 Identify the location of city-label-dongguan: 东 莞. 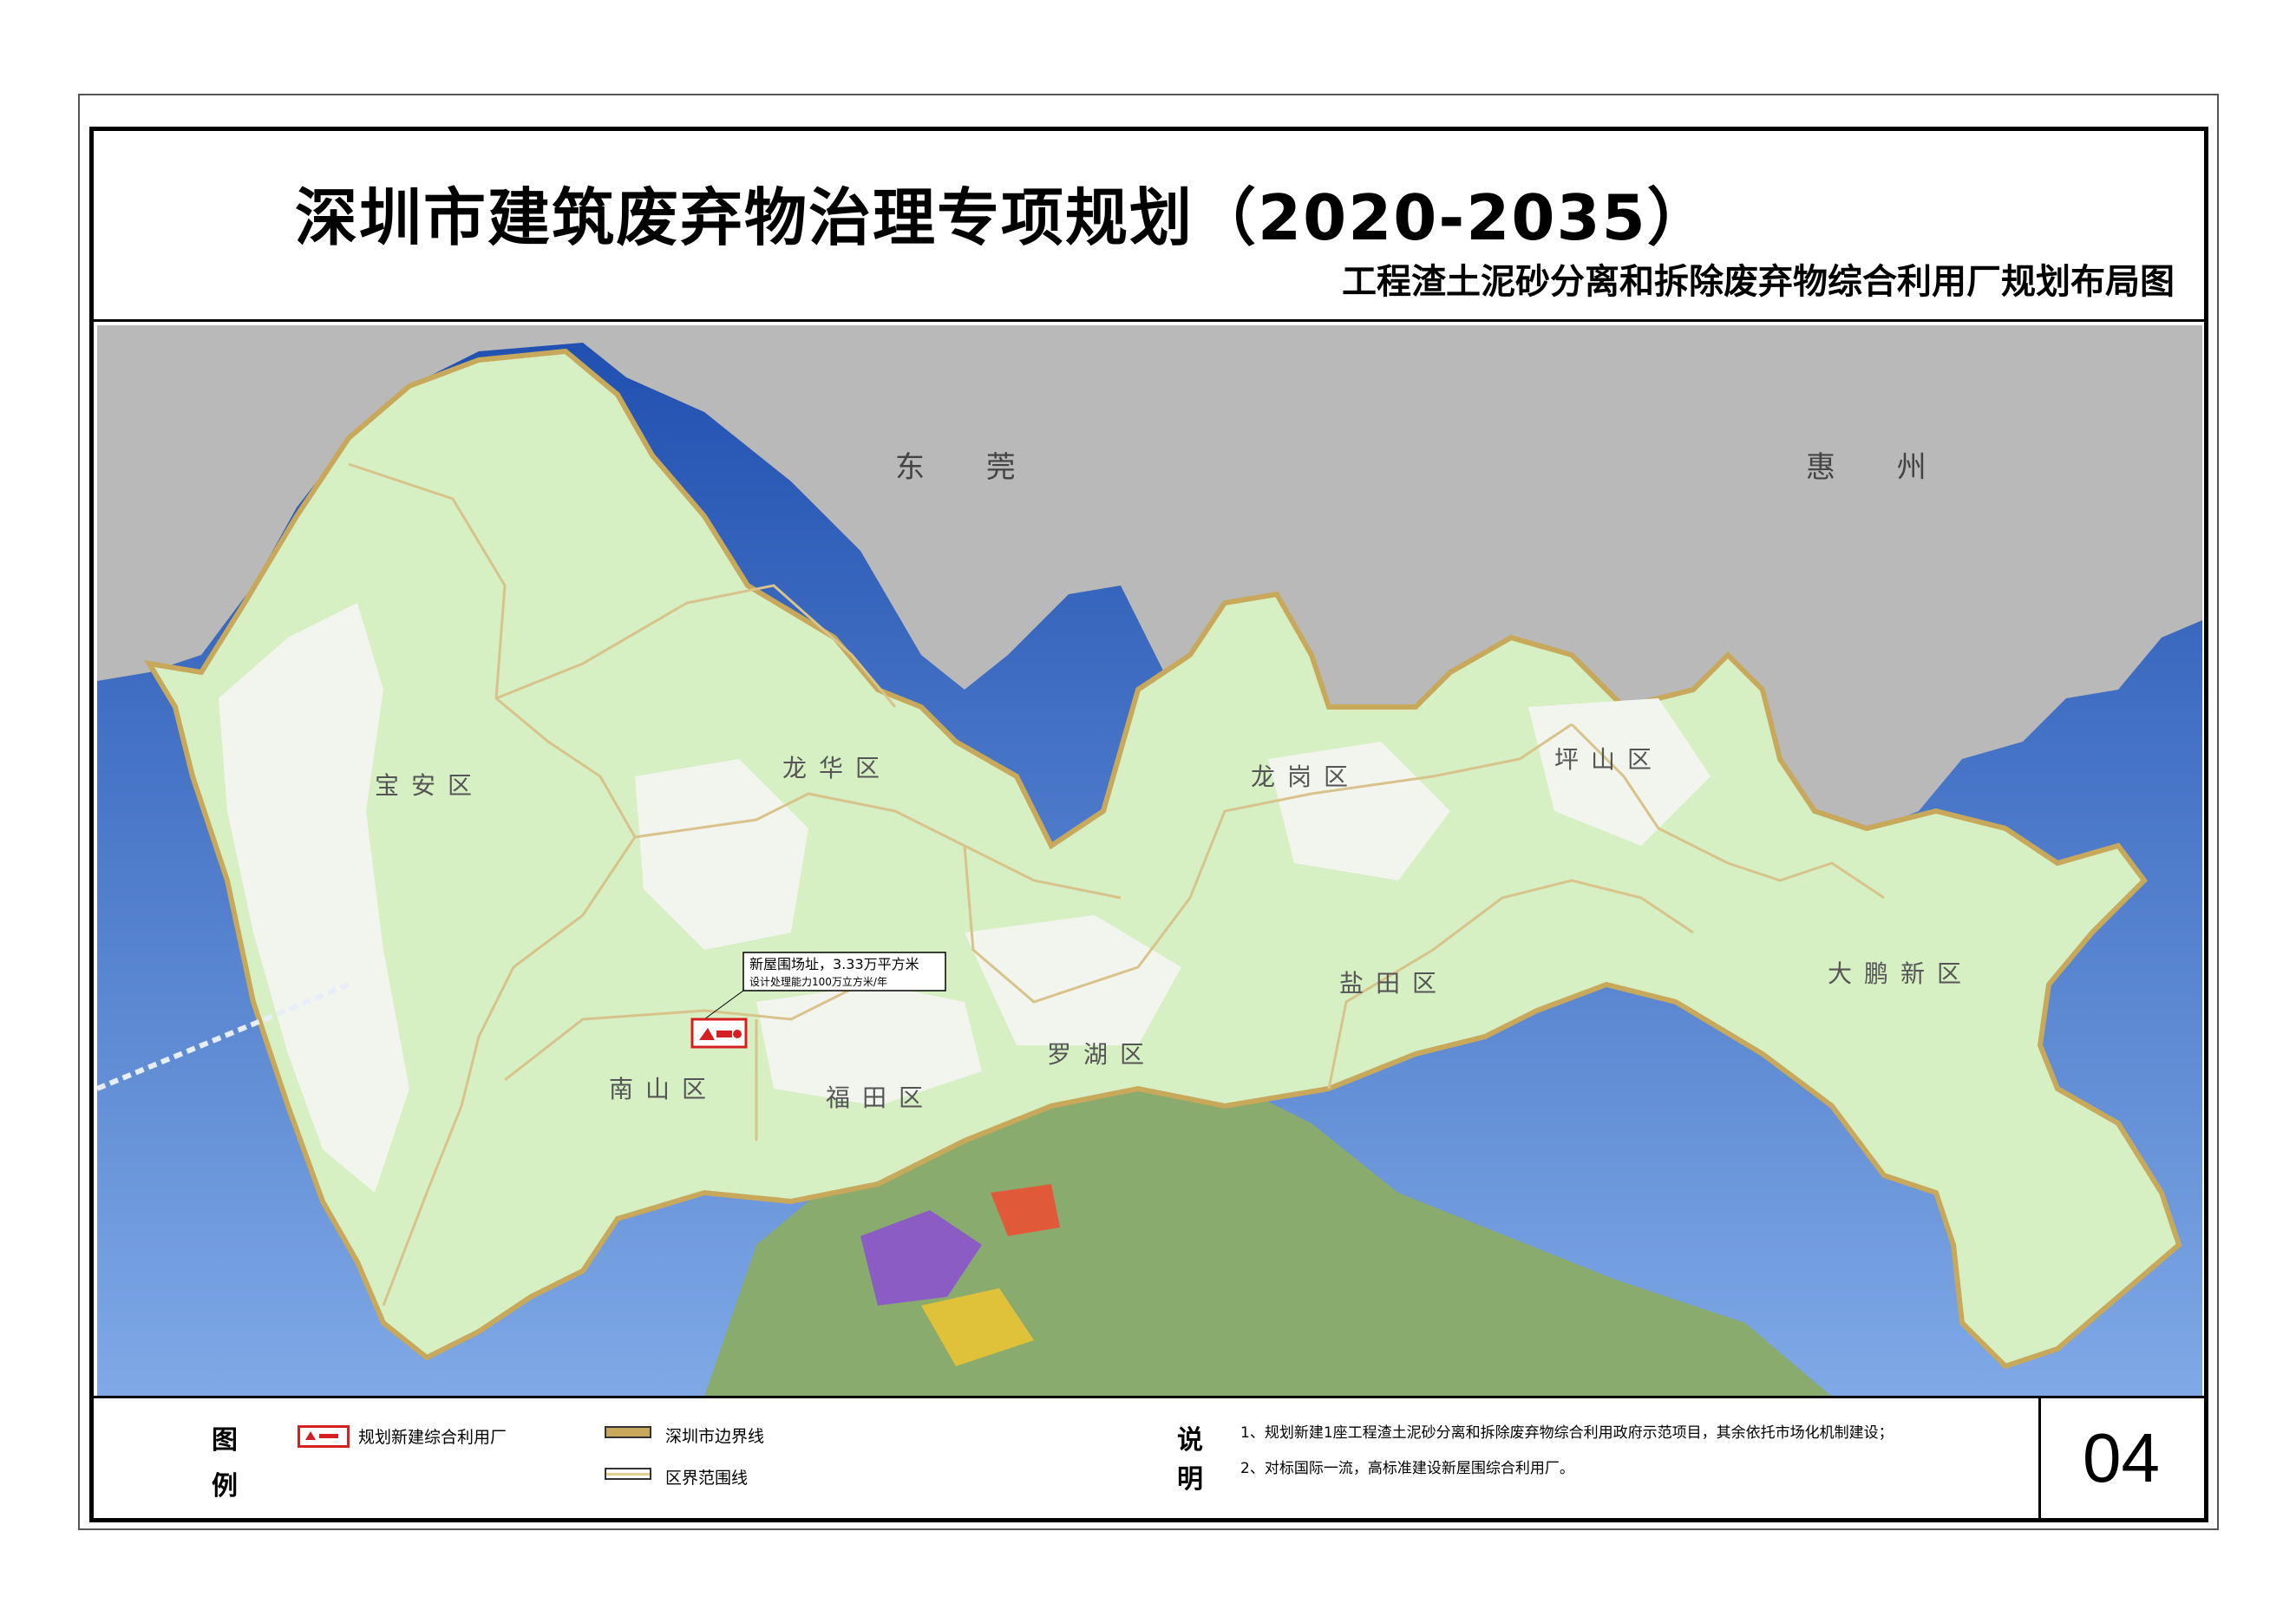
(969, 467).